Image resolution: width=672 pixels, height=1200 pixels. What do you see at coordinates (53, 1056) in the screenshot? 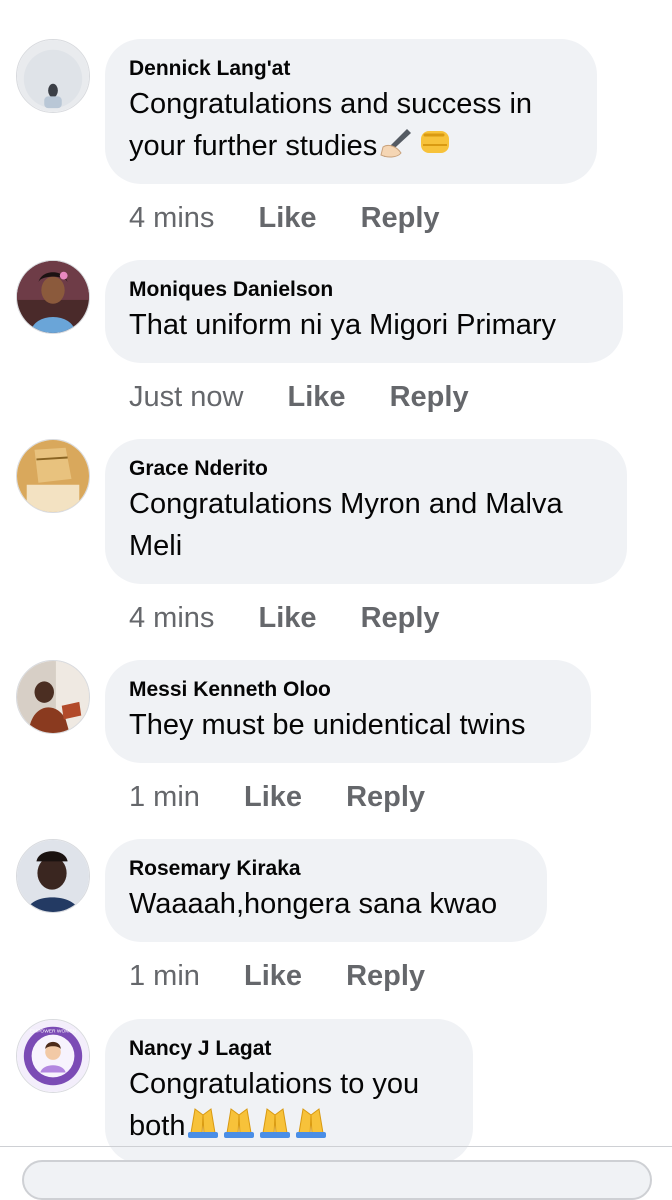
I see `avatar: EMPOWER WOMEN` at bounding box center [53, 1056].